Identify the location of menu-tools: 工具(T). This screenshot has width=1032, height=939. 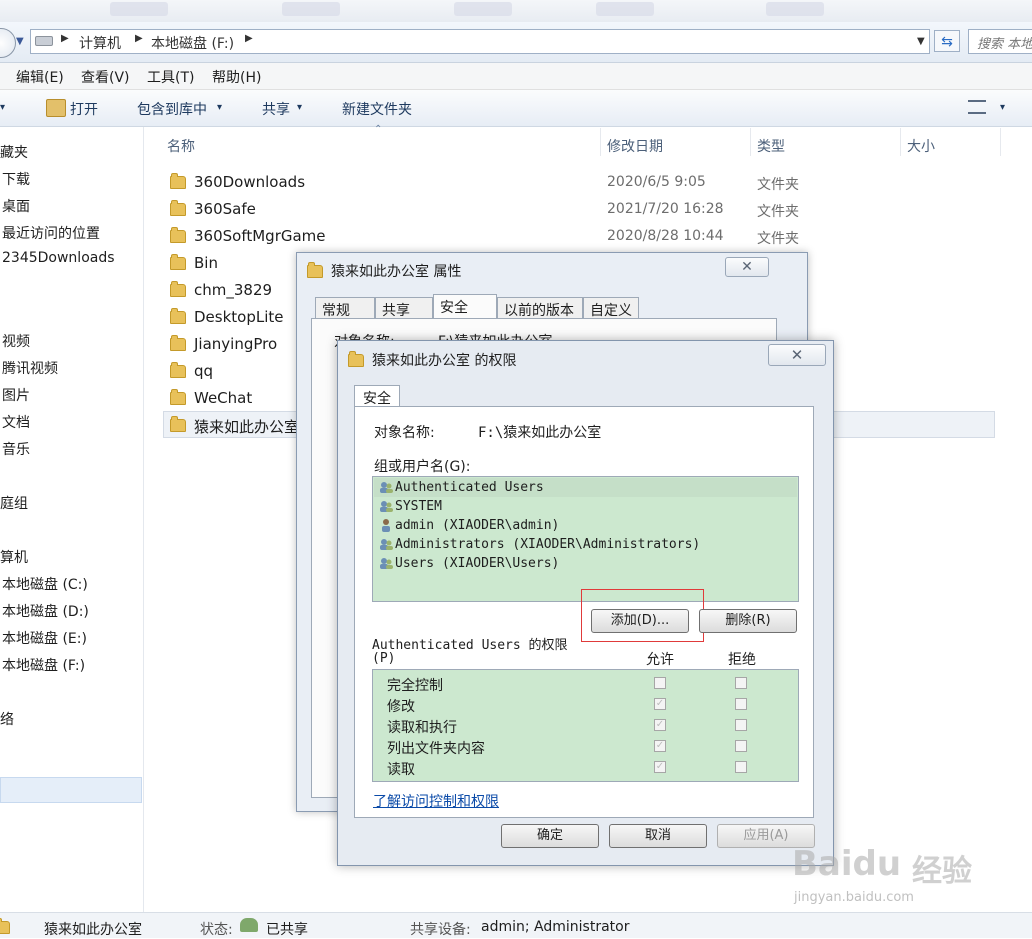
(170, 77).